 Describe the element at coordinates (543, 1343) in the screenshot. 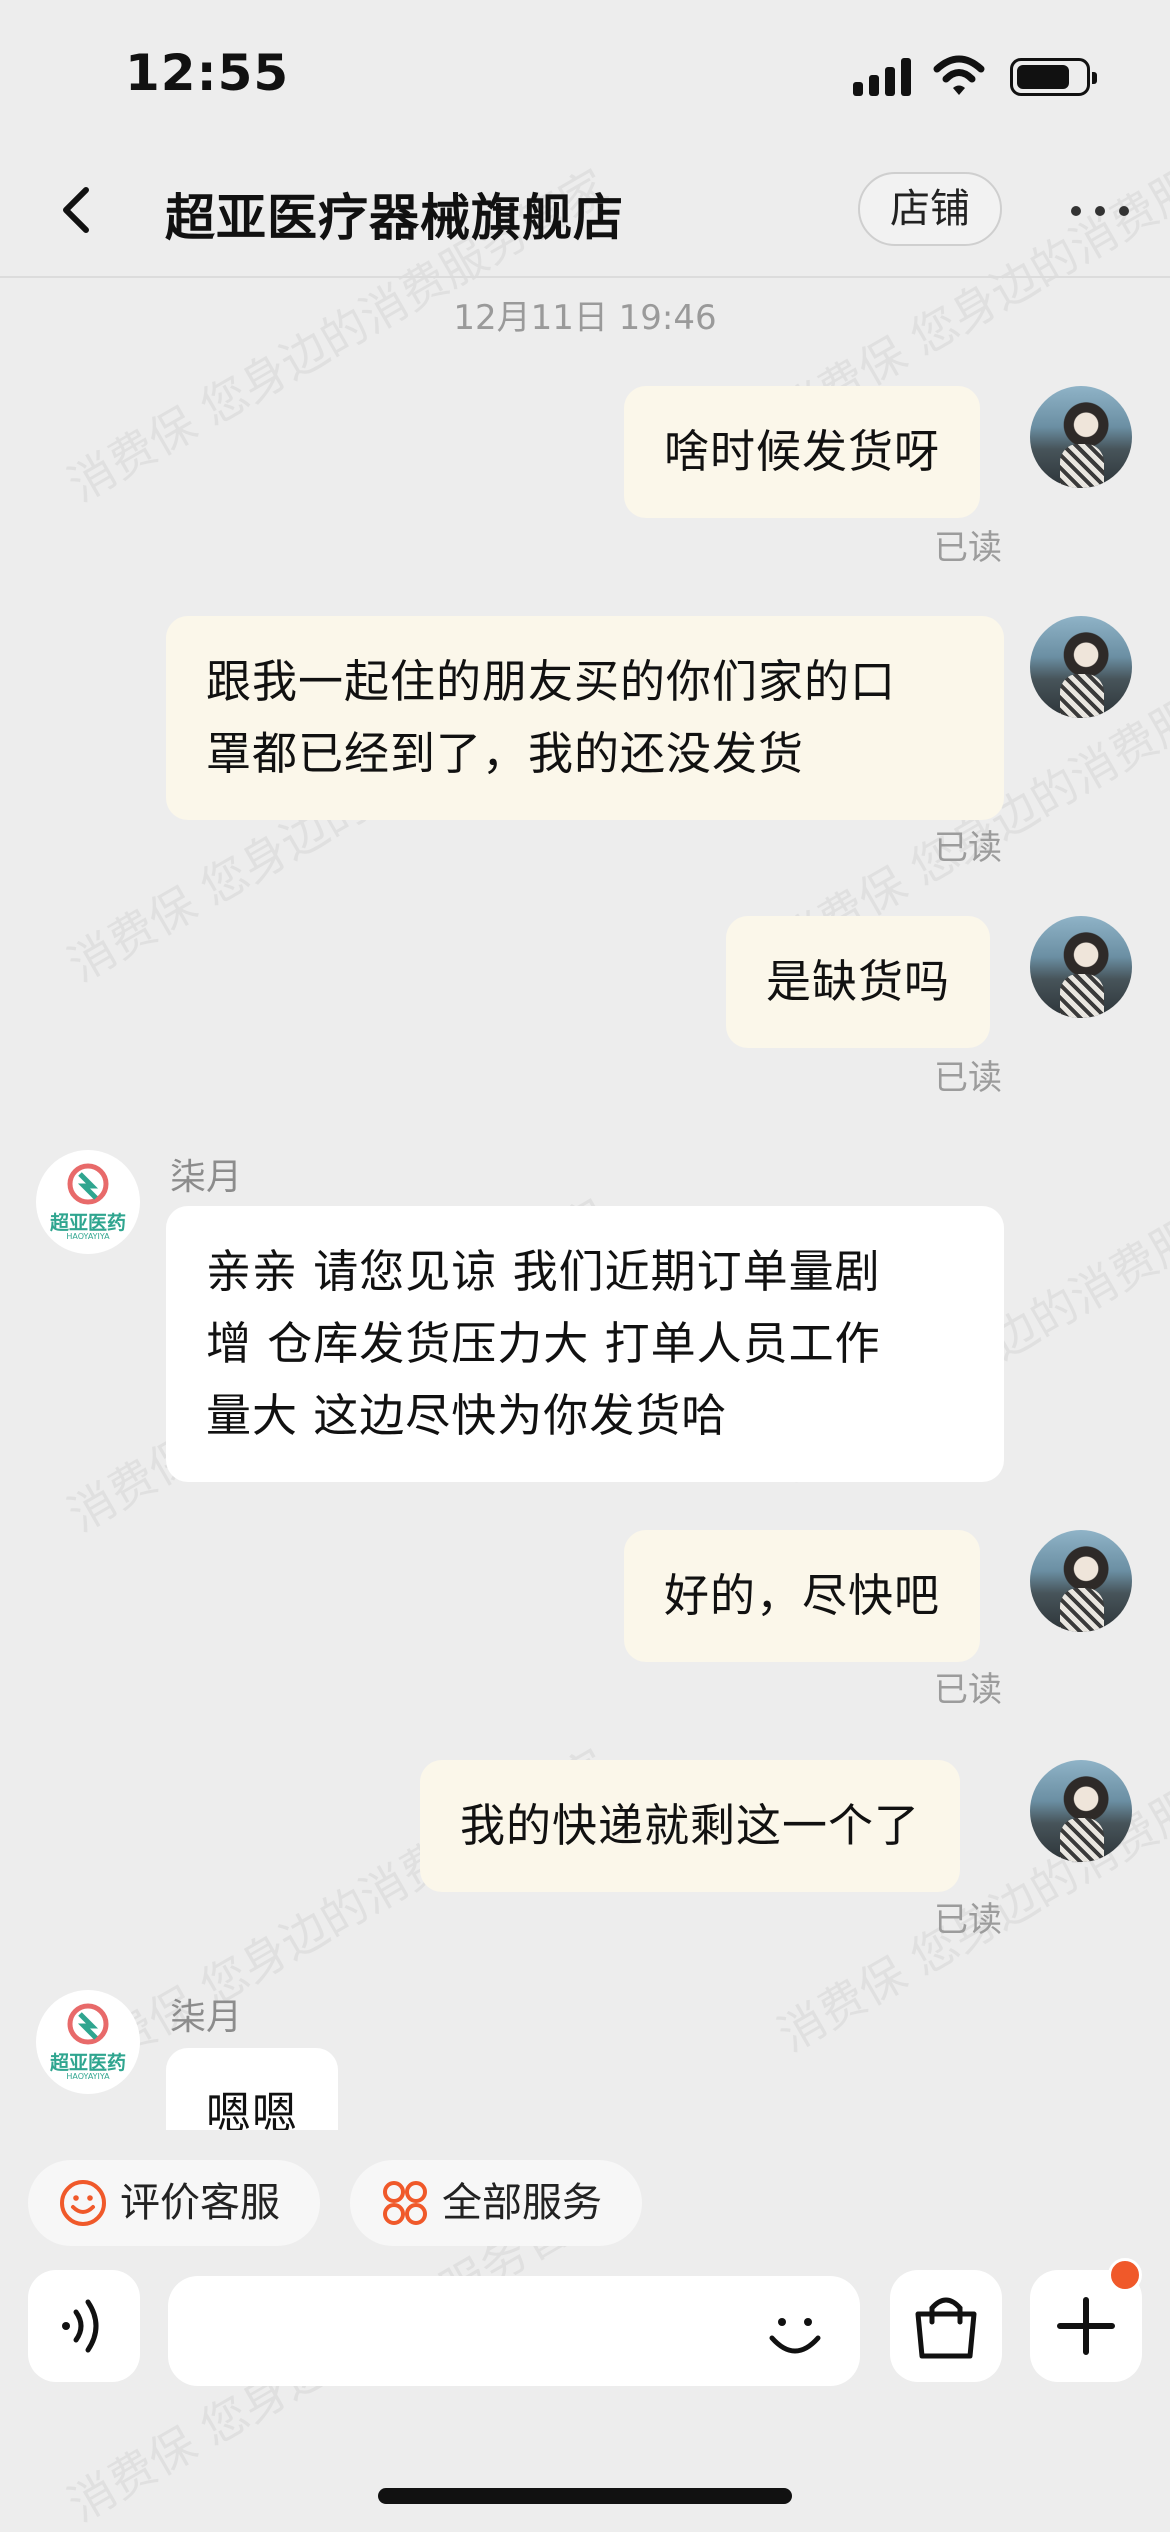

I see `message-text: 增 仓库发货压力大 打单人员工作` at that location.